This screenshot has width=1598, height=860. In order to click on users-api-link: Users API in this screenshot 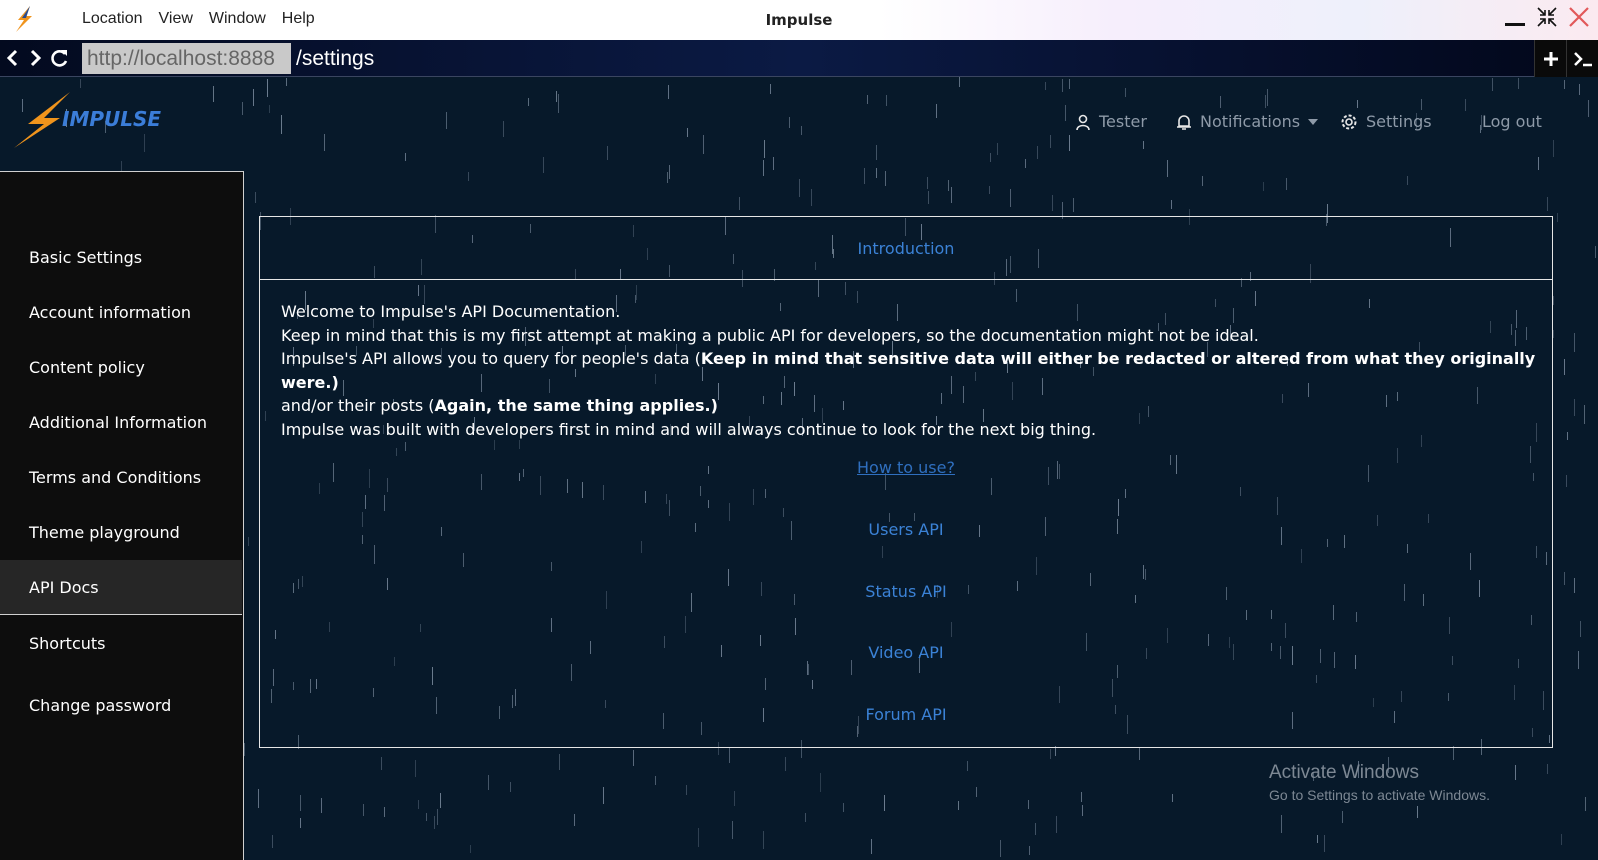, I will do `click(905, 529)`.